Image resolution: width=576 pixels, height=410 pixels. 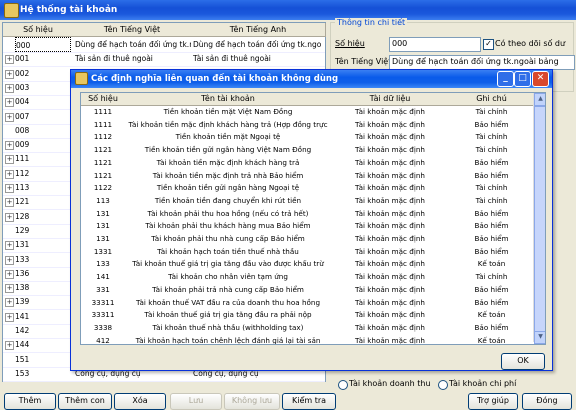 What do you see at coordinates (228, 137) in the screenshot?
I see `dlg-row-name: Tiền khoản tiền mặt Ngoại tệ` at bounding box center [228, 137].